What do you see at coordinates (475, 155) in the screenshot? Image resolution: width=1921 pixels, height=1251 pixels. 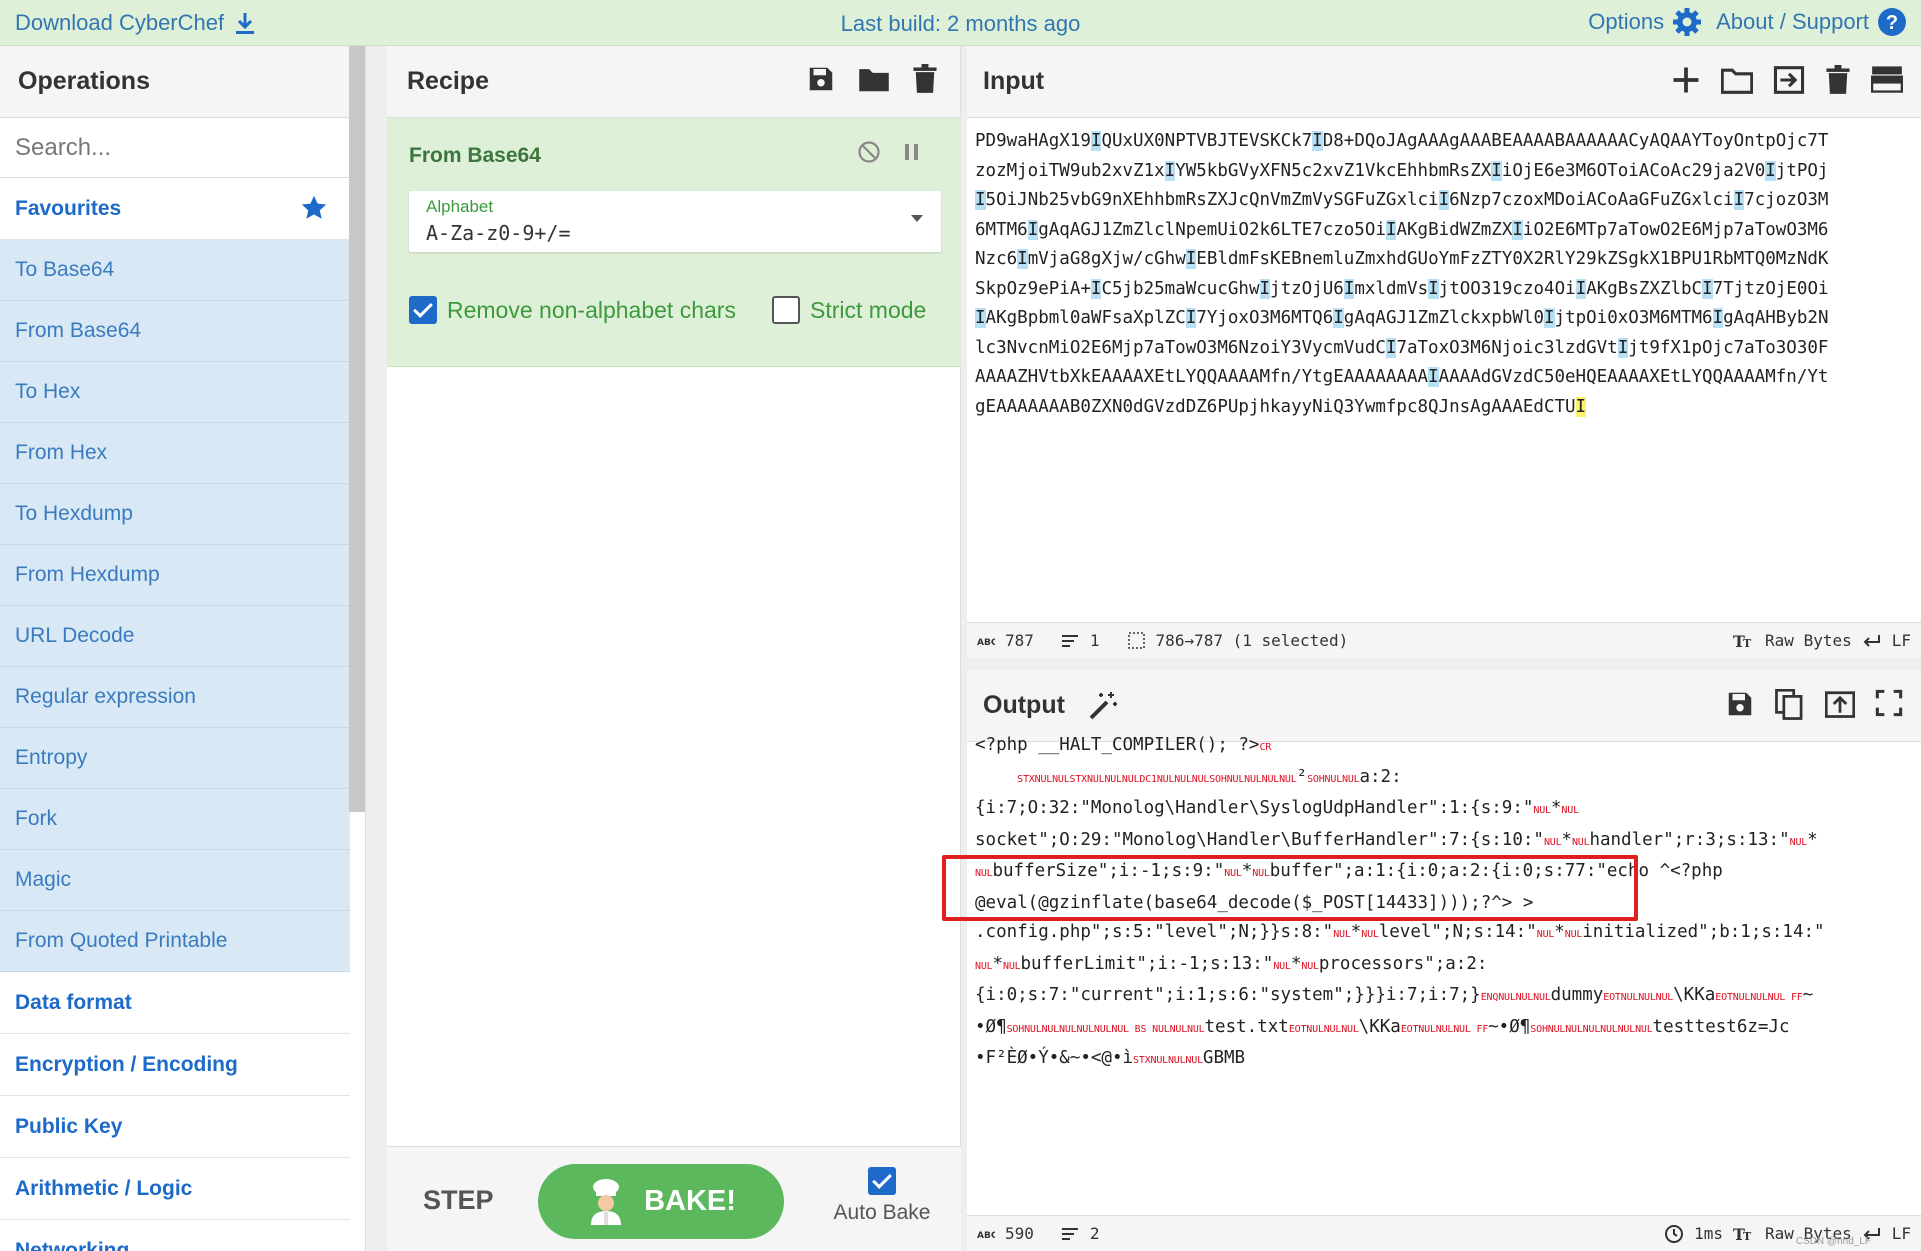 I see `recipe-operation-title: From Base64` at bounding box center [475, 155].